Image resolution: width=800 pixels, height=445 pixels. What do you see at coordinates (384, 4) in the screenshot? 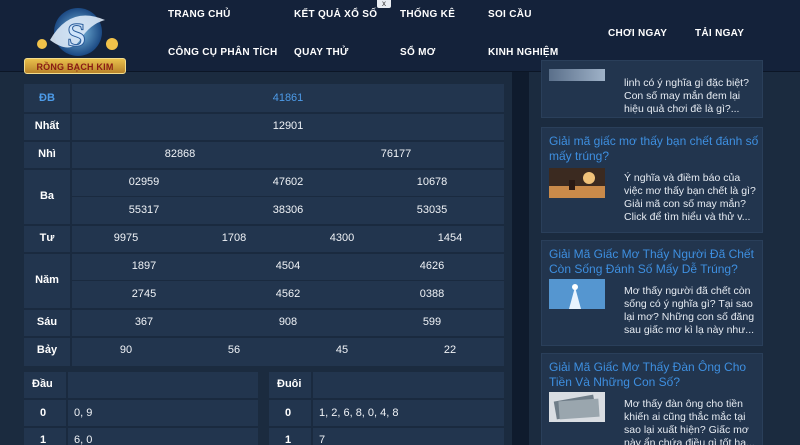
I see `close-icon: x` at bounding box center [384, 4].